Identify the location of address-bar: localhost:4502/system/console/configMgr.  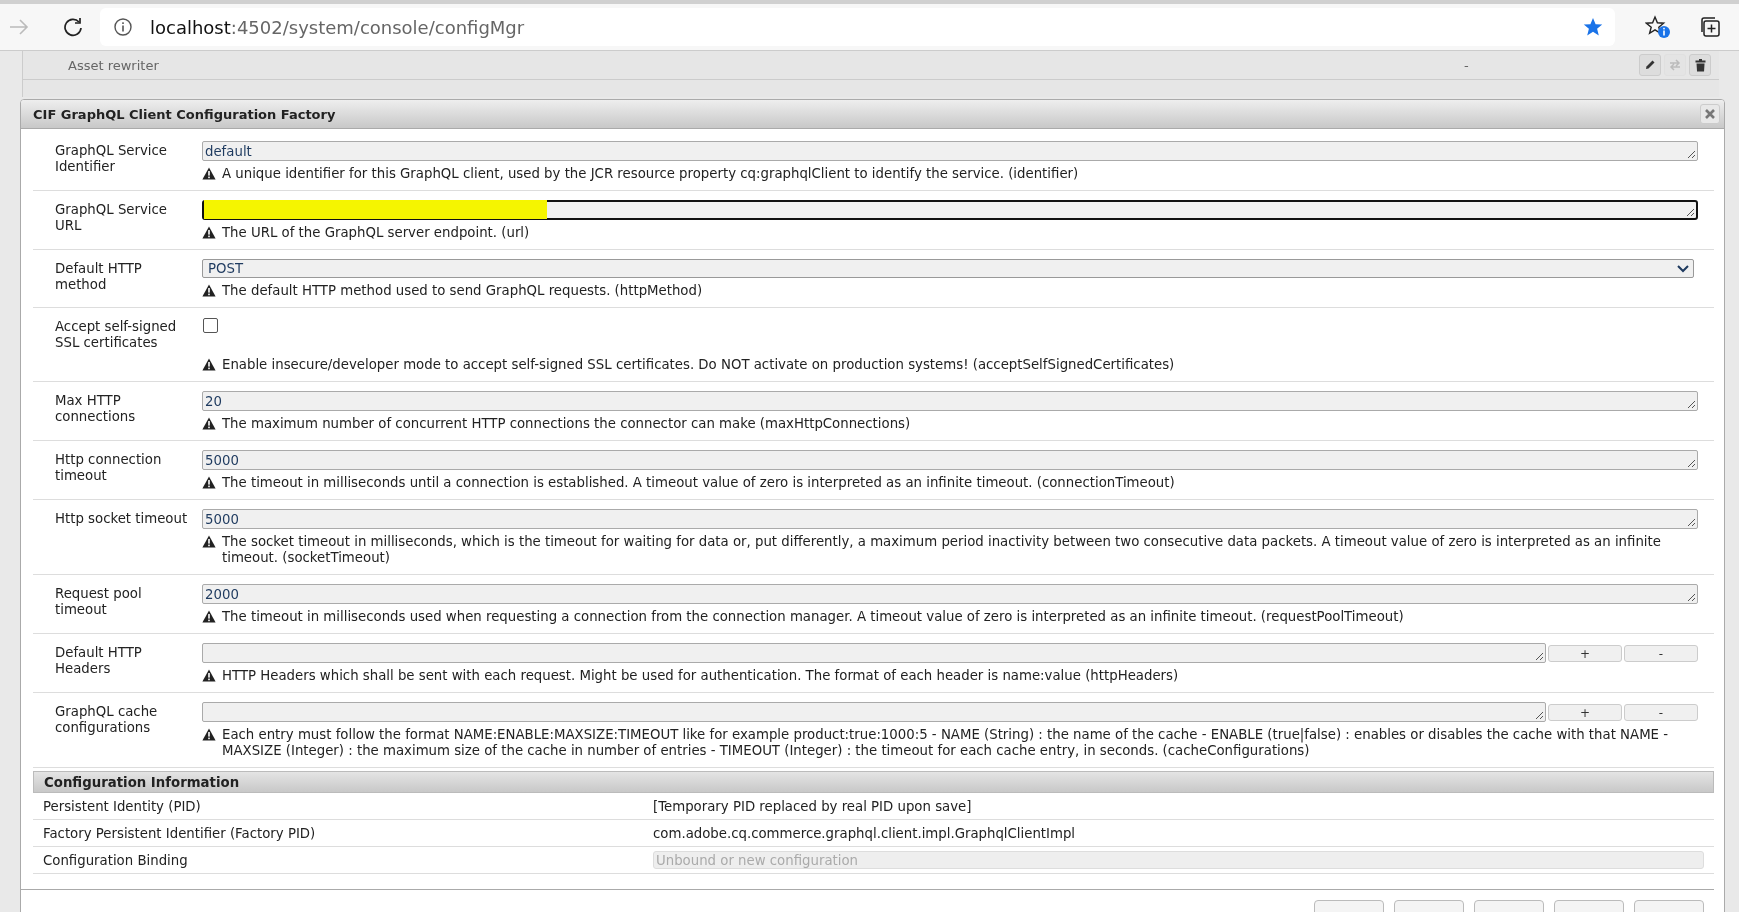
(857, 27).